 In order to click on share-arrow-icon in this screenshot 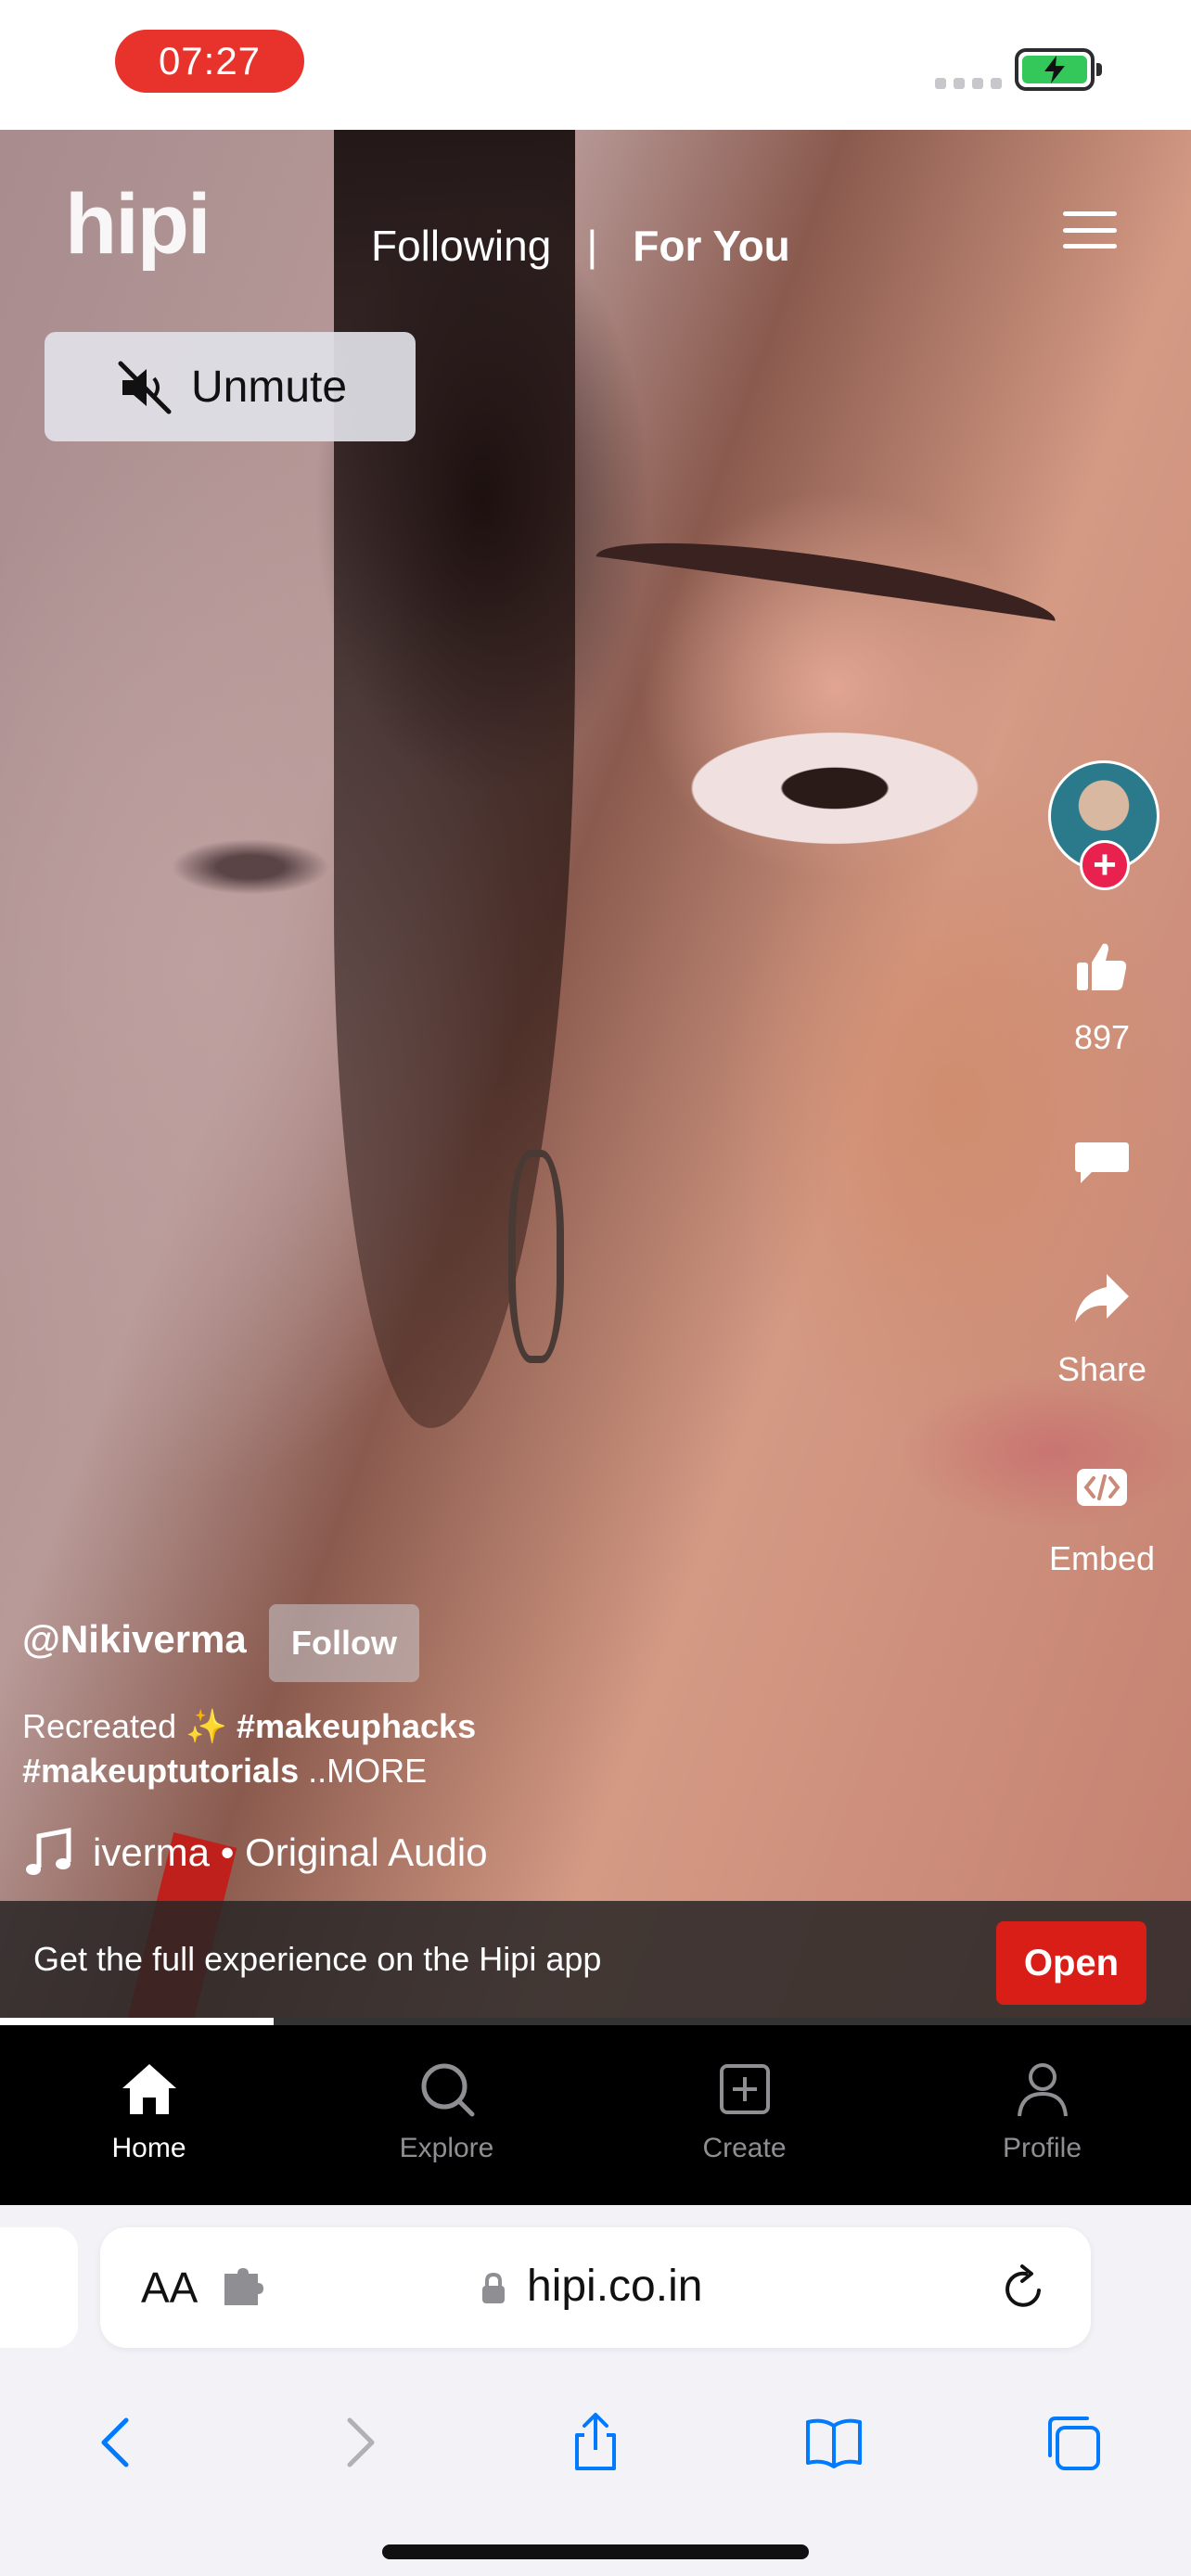, I will do `click(1102, 1298)`.